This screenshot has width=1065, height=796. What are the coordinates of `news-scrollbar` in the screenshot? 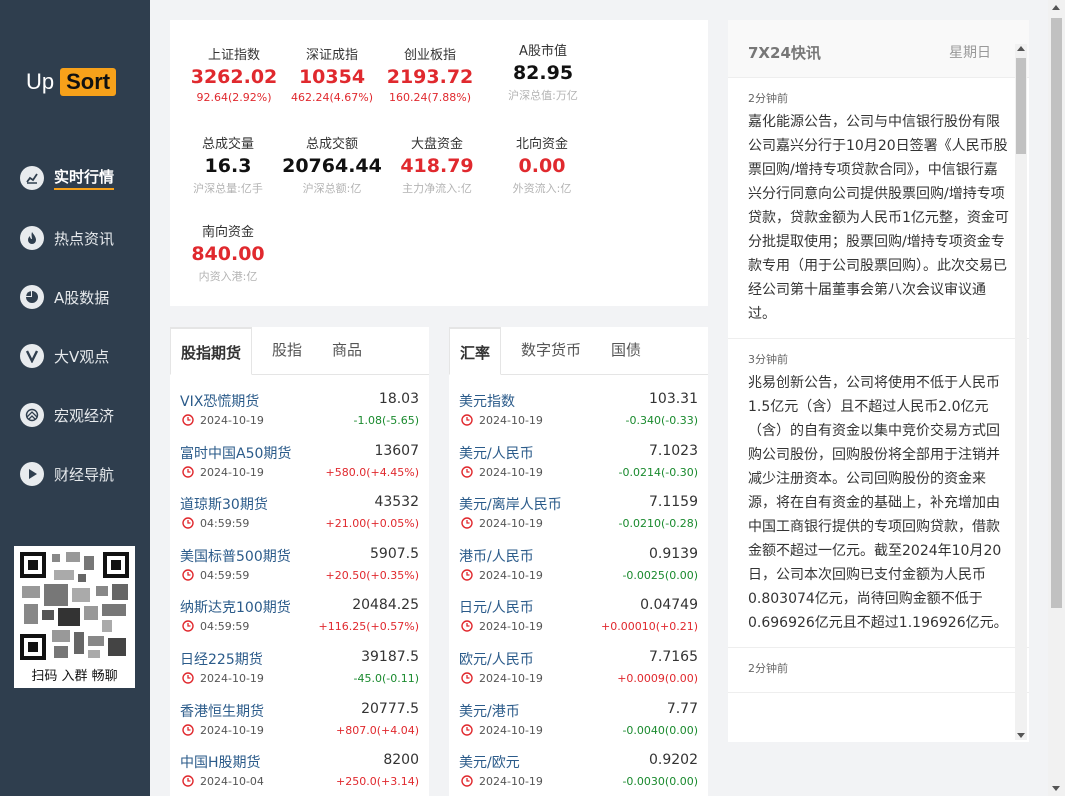 It's located at (1021, 392).